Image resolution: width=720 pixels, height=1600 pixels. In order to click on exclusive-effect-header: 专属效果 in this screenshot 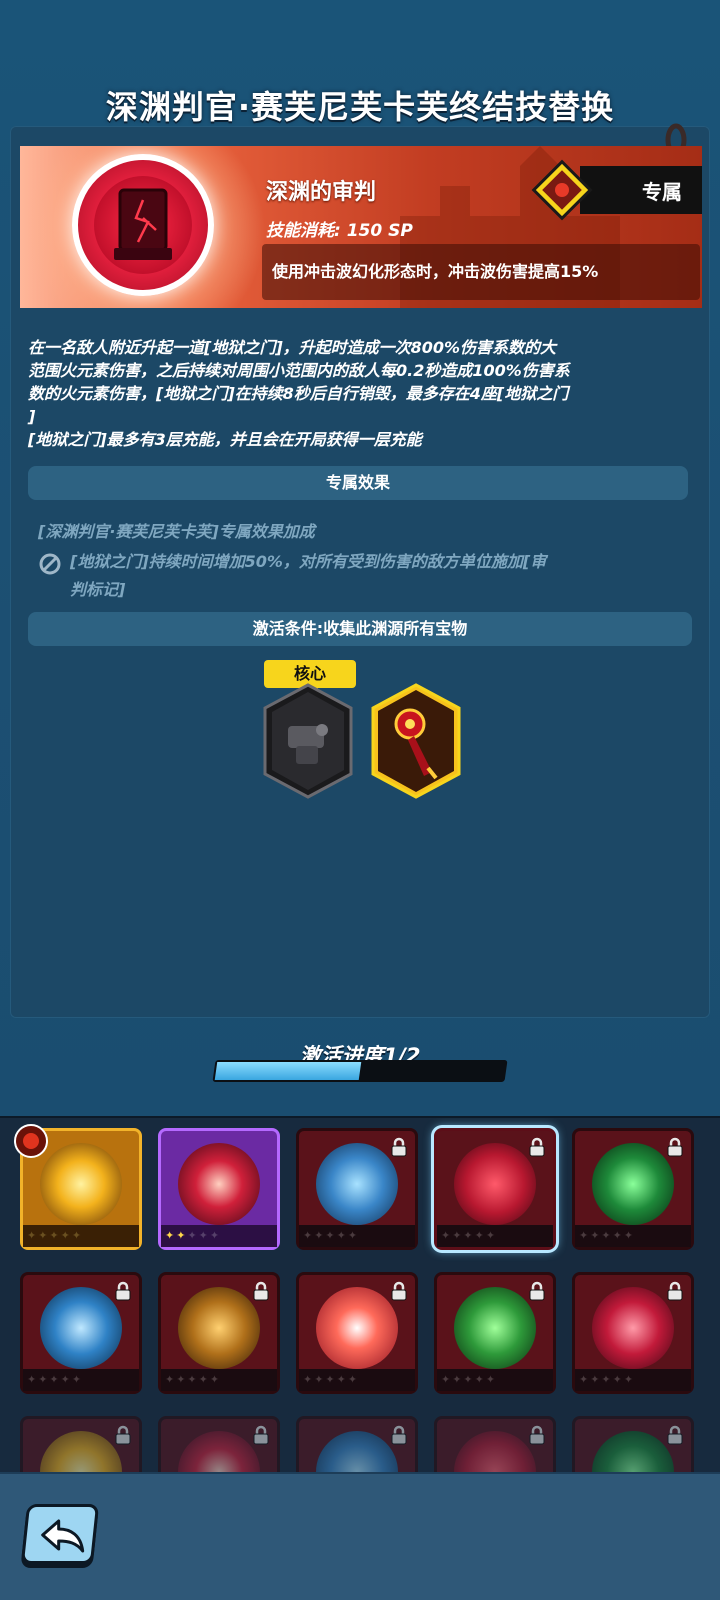, I will do `click(358, 483)`.